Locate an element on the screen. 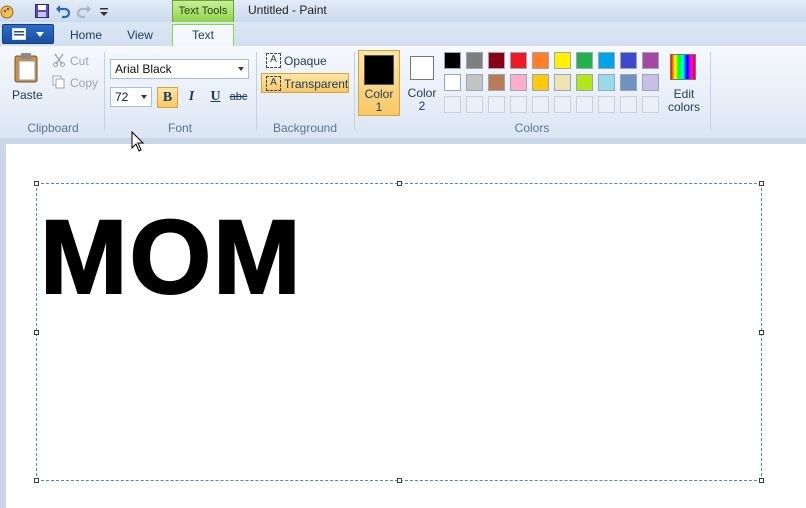 The height and width of the screenshot is (508, 806). resize-handle-bottom is located at coordinates (399, 480).